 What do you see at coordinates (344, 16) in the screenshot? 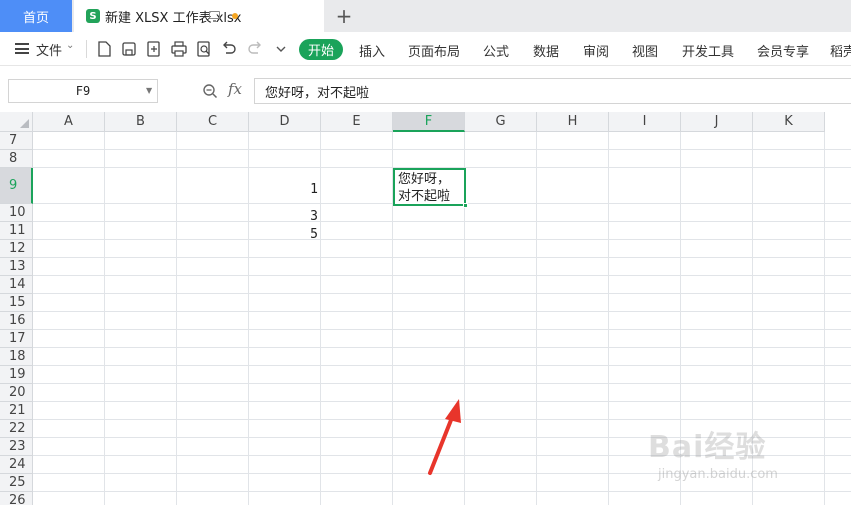
I see `new-tab-button: +` at bounding box center [344, 16].